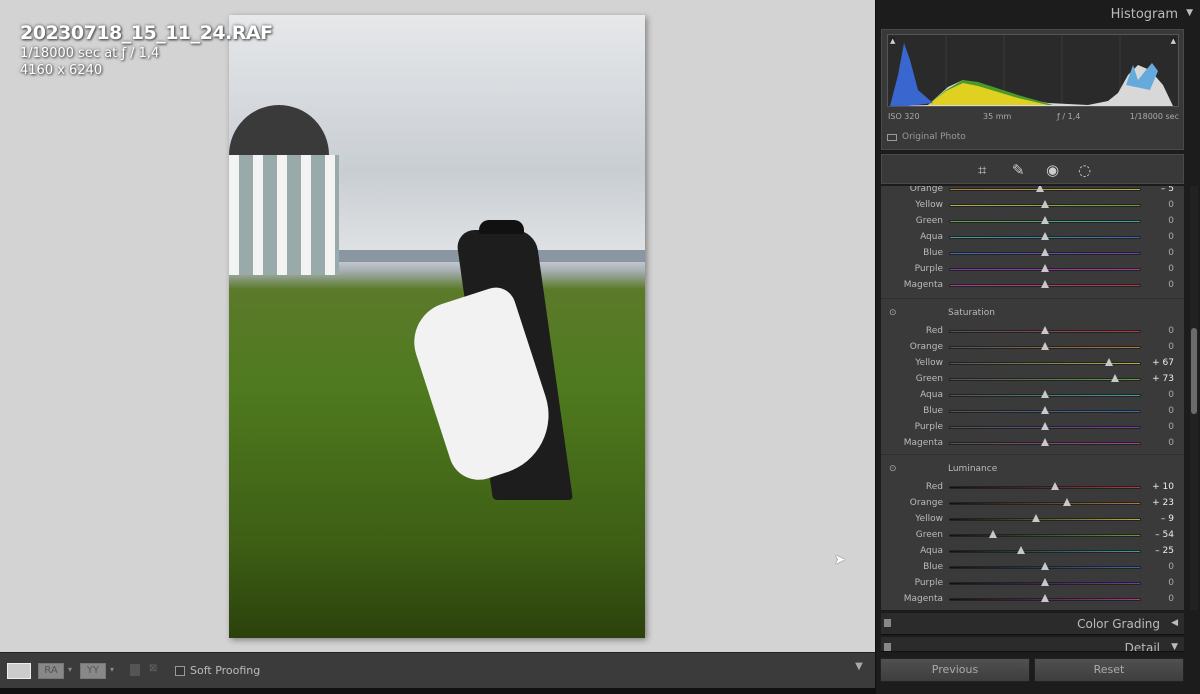 The image size is (1200, 694). Describe the element at coordinates (1174, 623) in the screenshot. I see `expand-triangle-icon: ◀` at that location.